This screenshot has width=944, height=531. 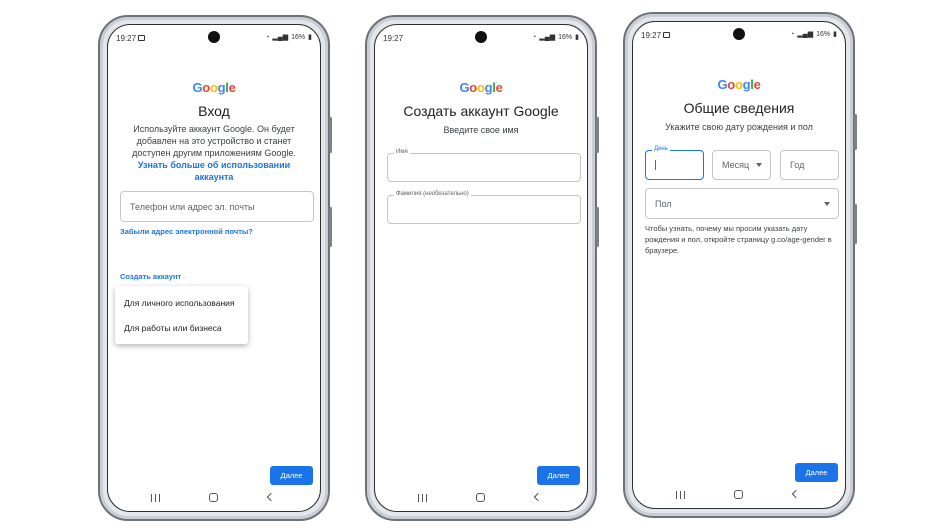 What do you see at coordinates (742, 203) in the screenshot?
I see `gender-select: Пол` at bounding box center [742, 203].